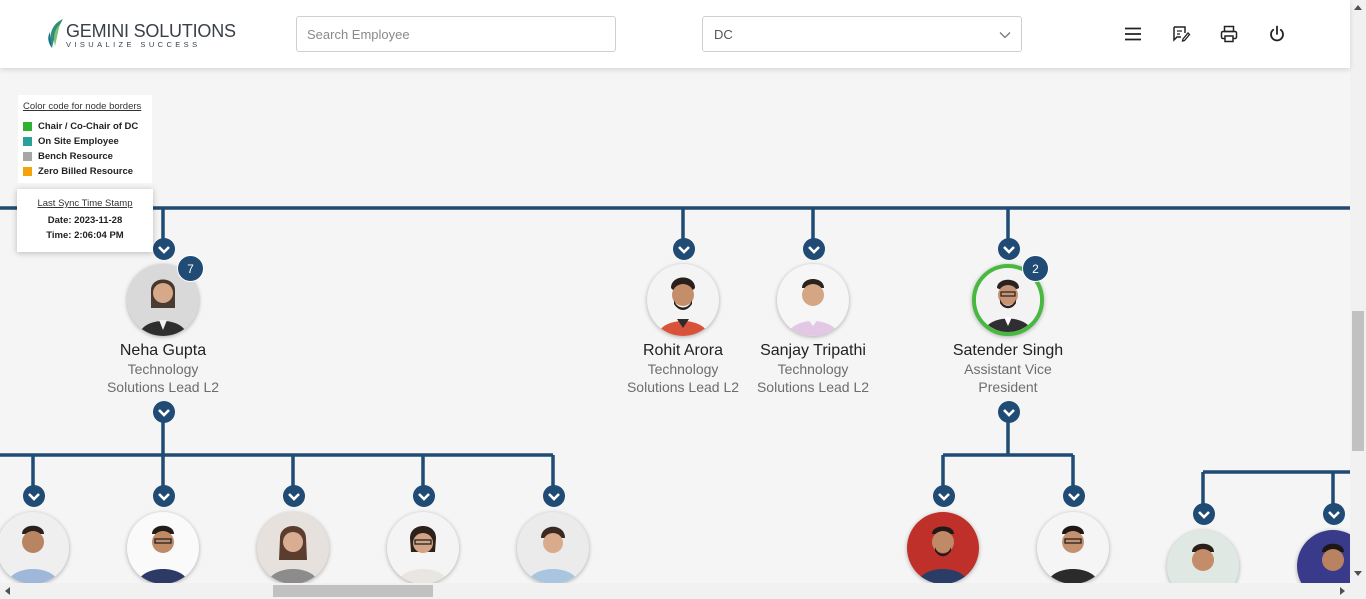 Image resolution: width=1366 pixels, height=599 pixels. I want to click on horizontal-scroll-thumb, so click(353, 591).